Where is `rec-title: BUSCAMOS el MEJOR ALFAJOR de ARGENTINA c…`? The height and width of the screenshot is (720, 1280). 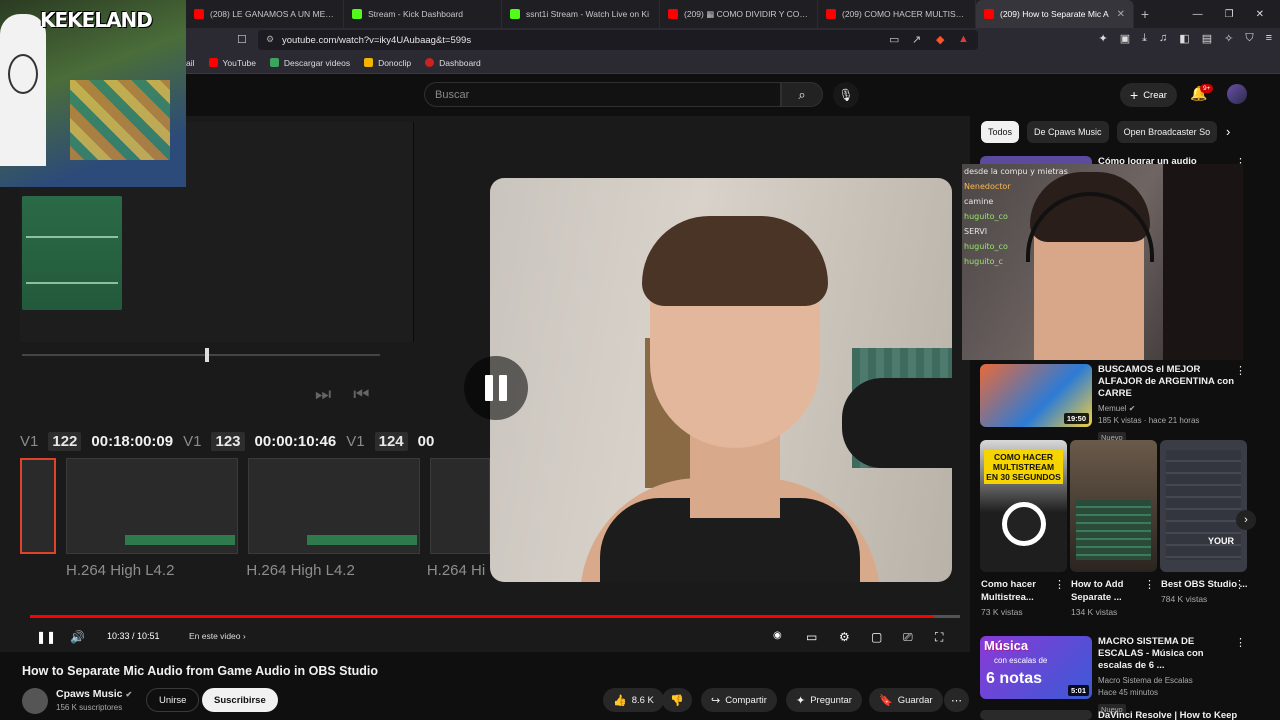 rec-title: BUSCAMOS el MEJOR ALFAJOR de ARGENTINA c… is located at coordinates (1166, 381).